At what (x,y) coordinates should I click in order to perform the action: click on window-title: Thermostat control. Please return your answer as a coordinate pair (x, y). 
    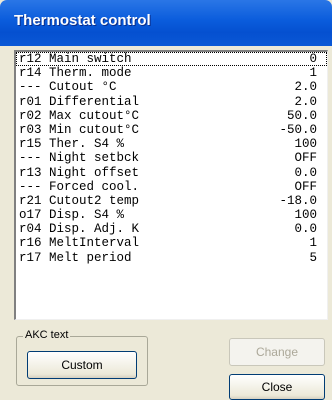
    Looking at the image, I should click on (82, 20).